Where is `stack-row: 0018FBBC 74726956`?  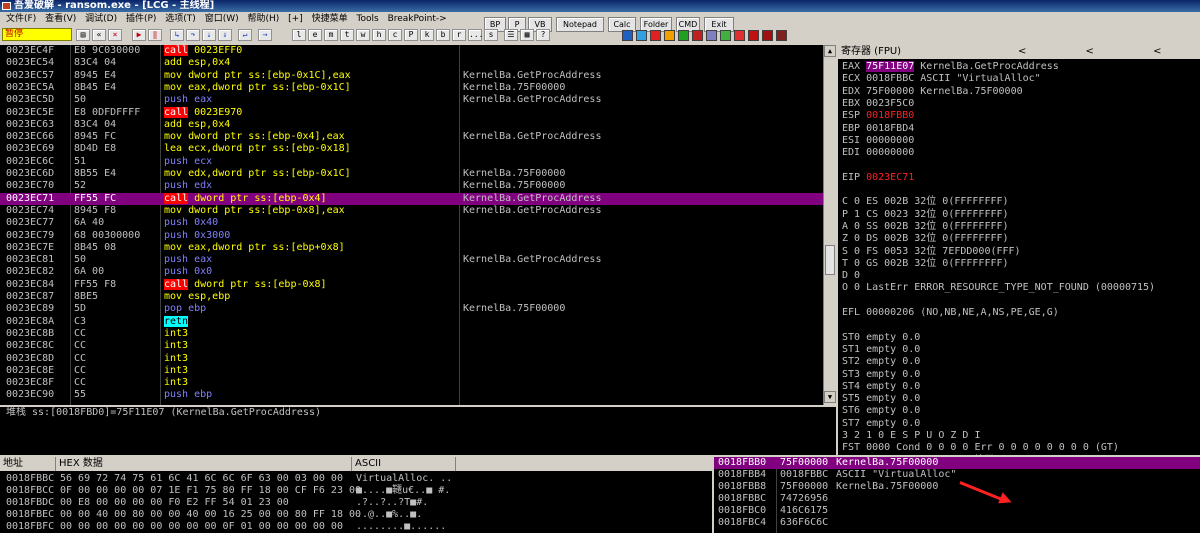
stack-row: 0018FBBC 74726956 is located at coordinates (957, 499).